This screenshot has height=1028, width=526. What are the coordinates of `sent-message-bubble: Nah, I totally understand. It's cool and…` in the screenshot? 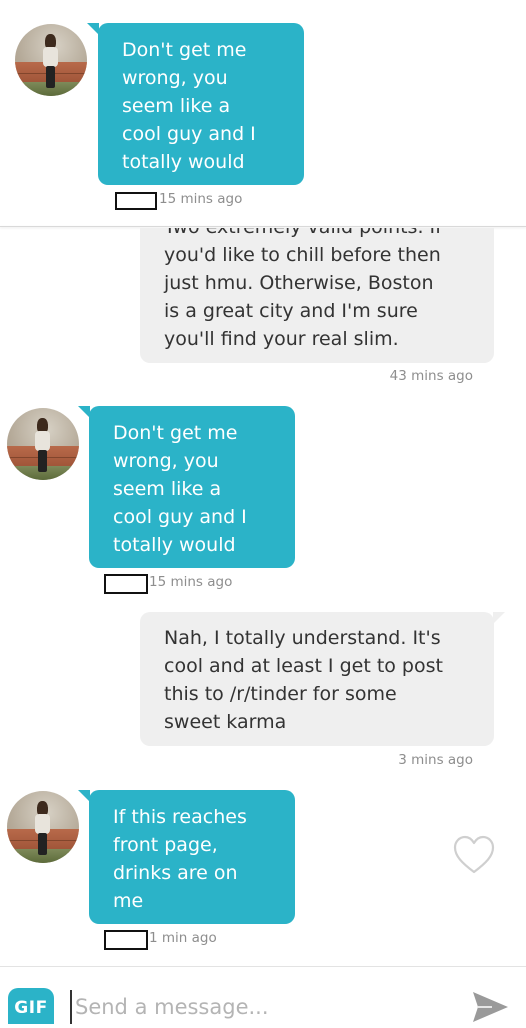 It's located at (322, 679).